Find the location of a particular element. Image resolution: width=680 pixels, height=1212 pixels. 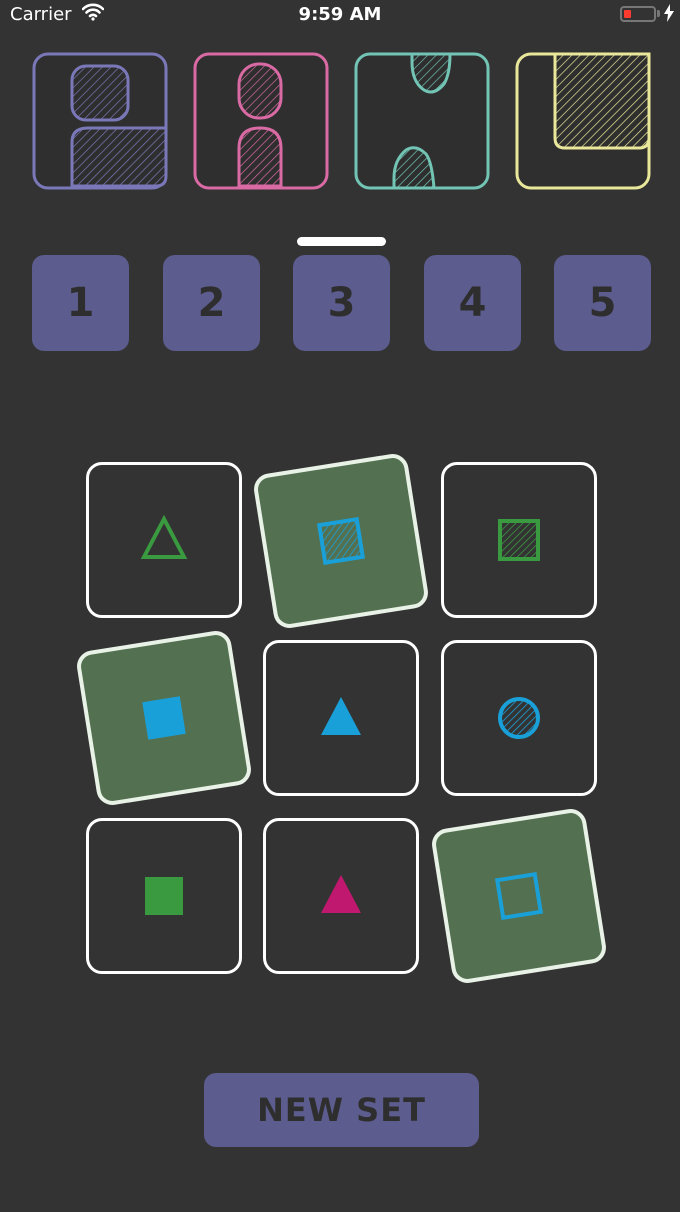

card-blue-solid-square is located at coordinates (164, 718).